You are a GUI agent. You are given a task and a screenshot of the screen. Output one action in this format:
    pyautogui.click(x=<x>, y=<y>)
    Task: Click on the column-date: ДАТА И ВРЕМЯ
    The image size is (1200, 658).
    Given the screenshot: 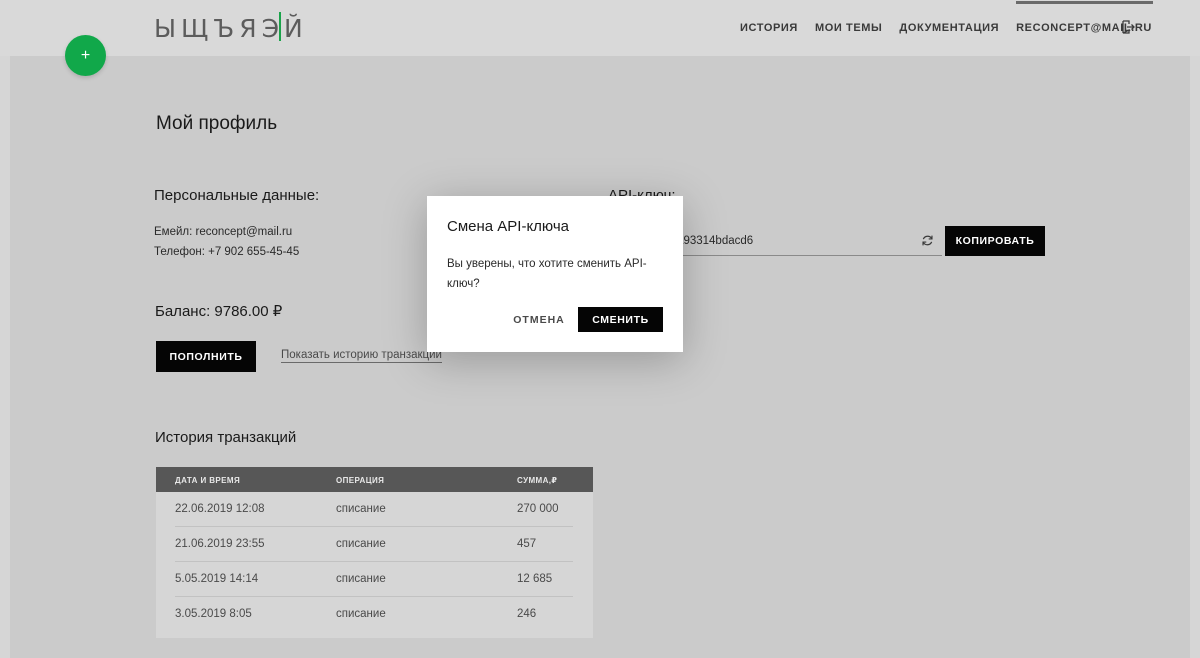 What is the action you would take?
    pyautogui.click(x=208, y=480)
    